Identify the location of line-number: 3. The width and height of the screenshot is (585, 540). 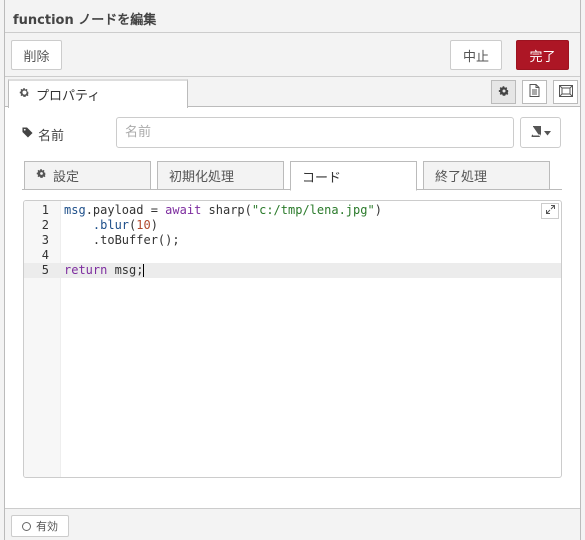
(45, 240).